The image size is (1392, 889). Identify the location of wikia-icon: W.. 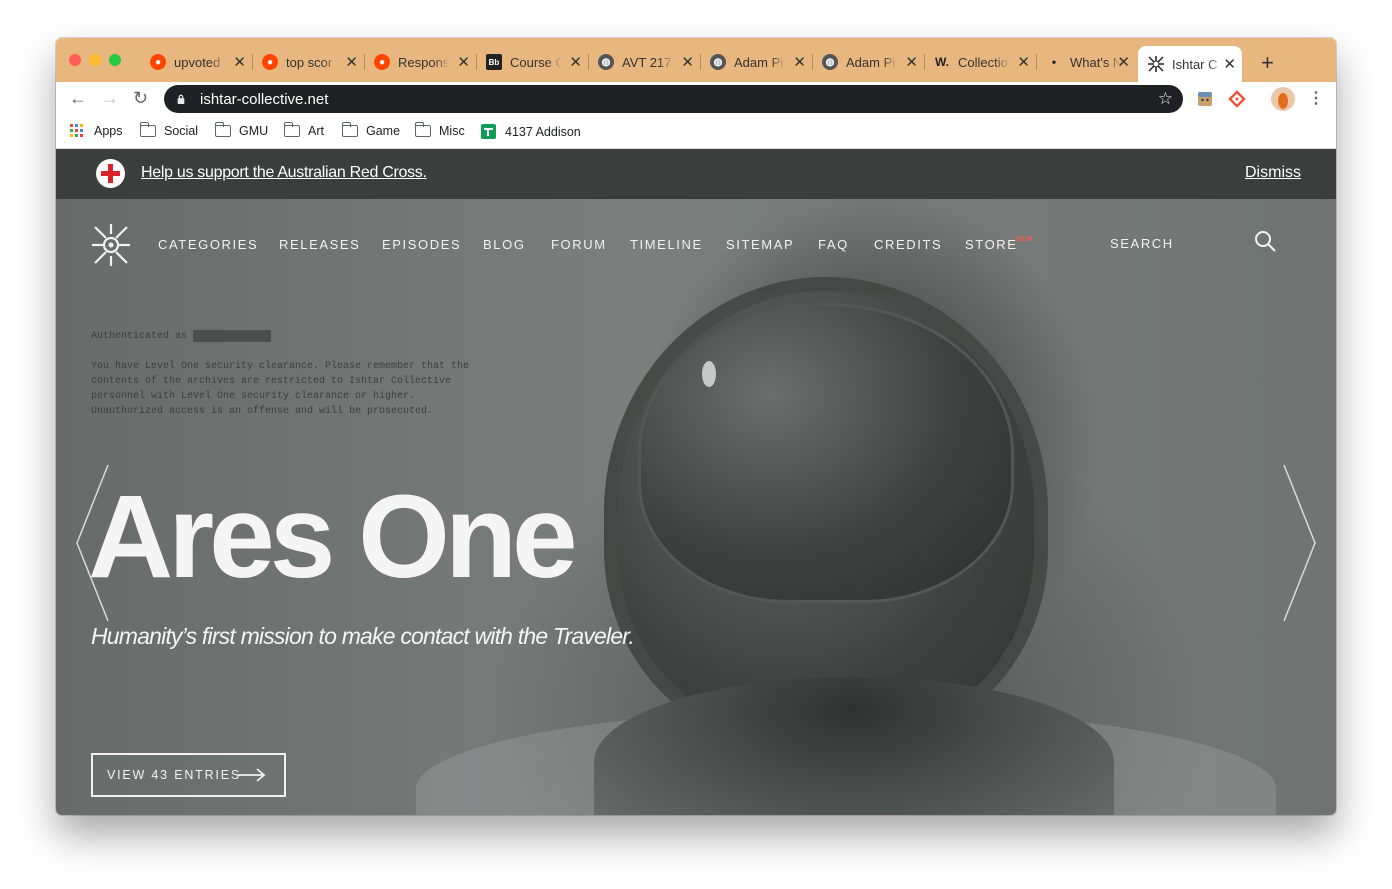
(942, 62).